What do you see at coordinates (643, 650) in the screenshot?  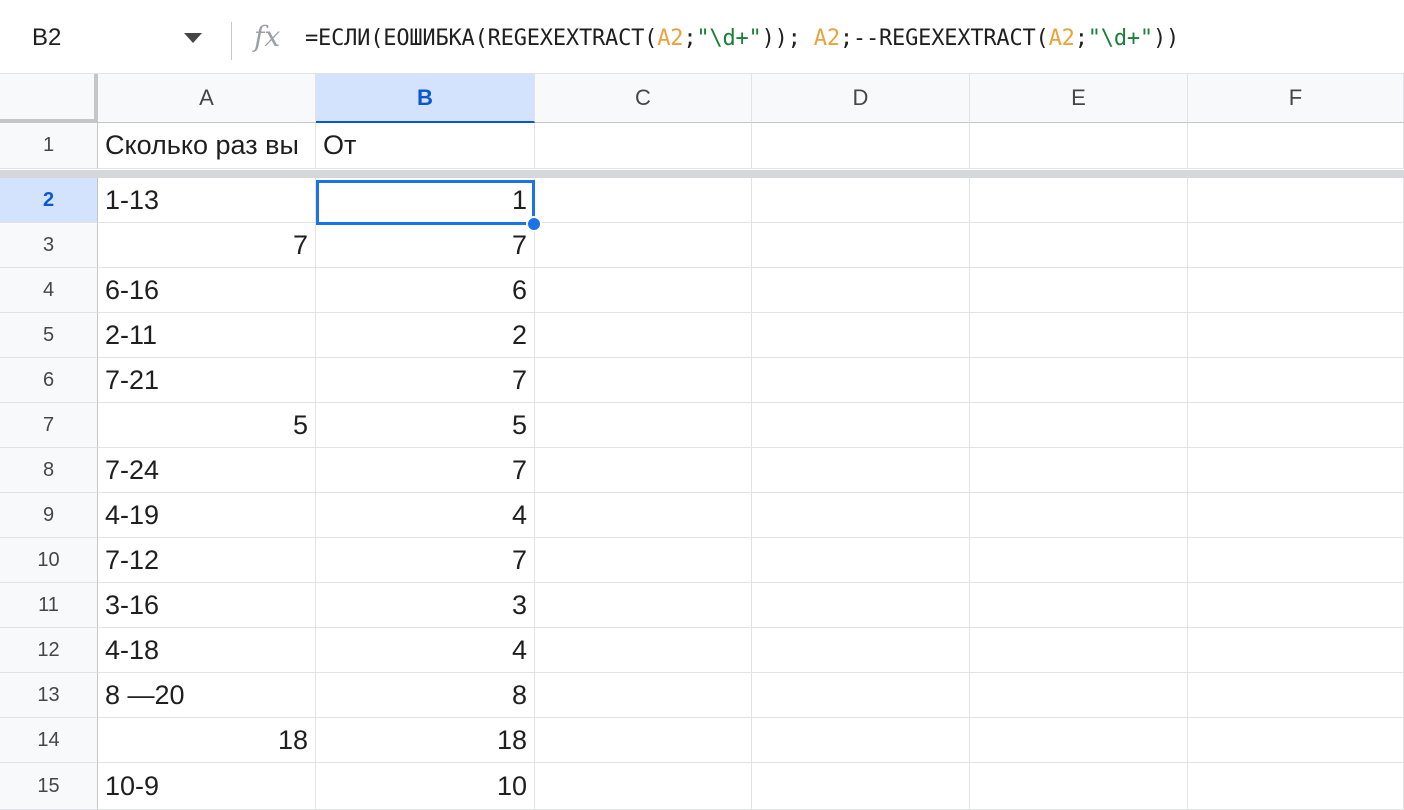 I see `cell-c12` at bounding box center [643, 650].